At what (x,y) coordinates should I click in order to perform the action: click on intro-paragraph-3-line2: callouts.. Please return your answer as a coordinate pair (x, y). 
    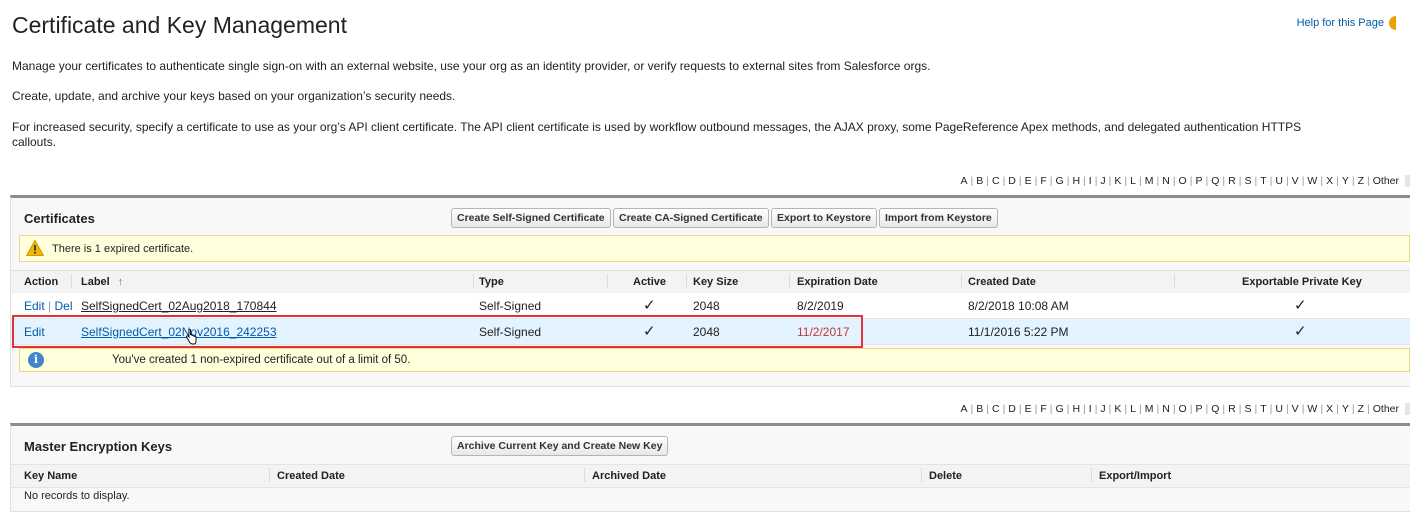
    Looking at the image, I should click on (34, 142).